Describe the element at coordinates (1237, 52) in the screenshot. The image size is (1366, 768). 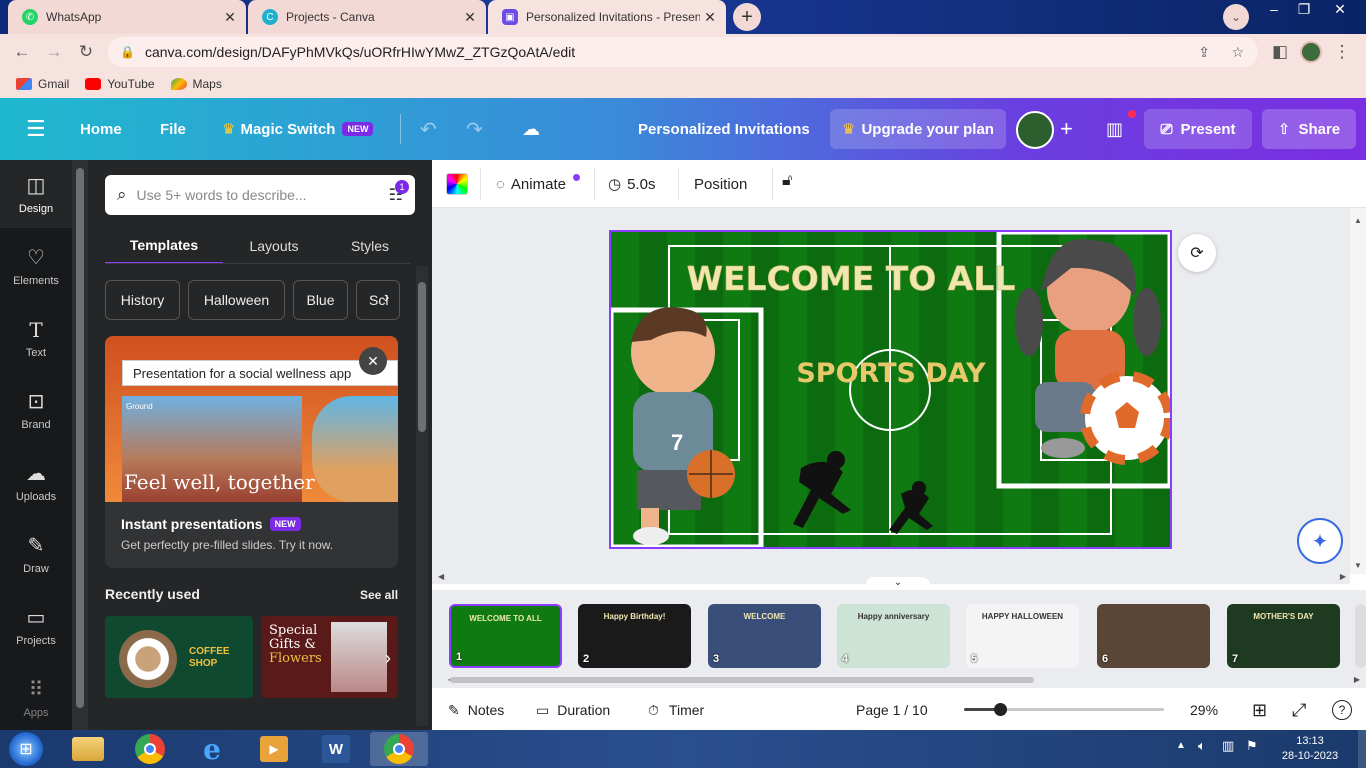
I see `bookmark-star-icon: ☆` at that location.